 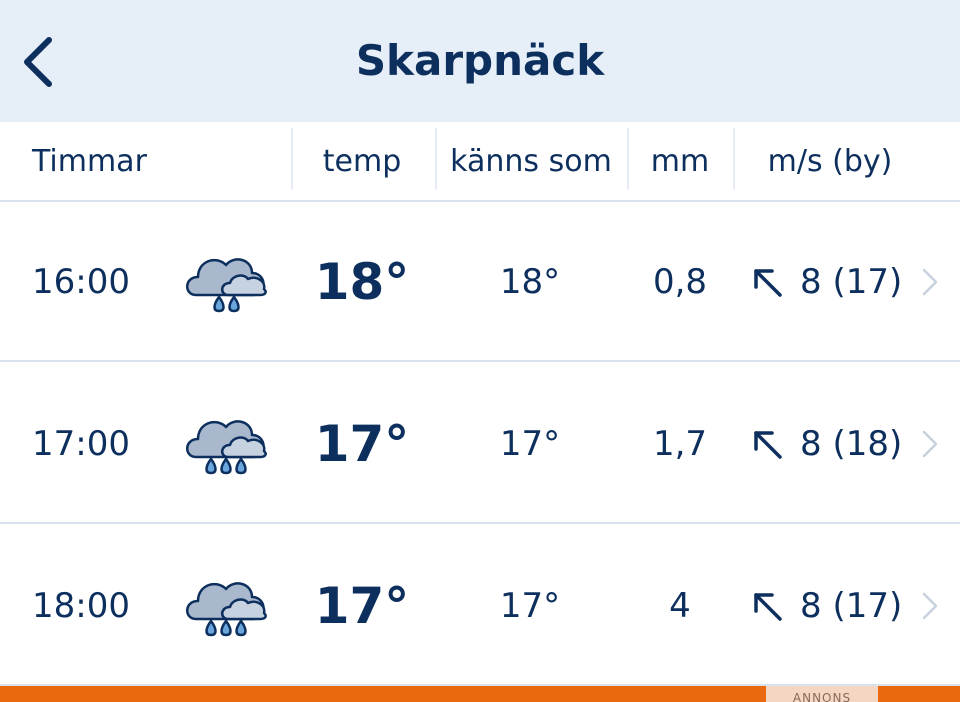 I want to click on row-wind-value: 8 (18), so click(x=851, y=444).